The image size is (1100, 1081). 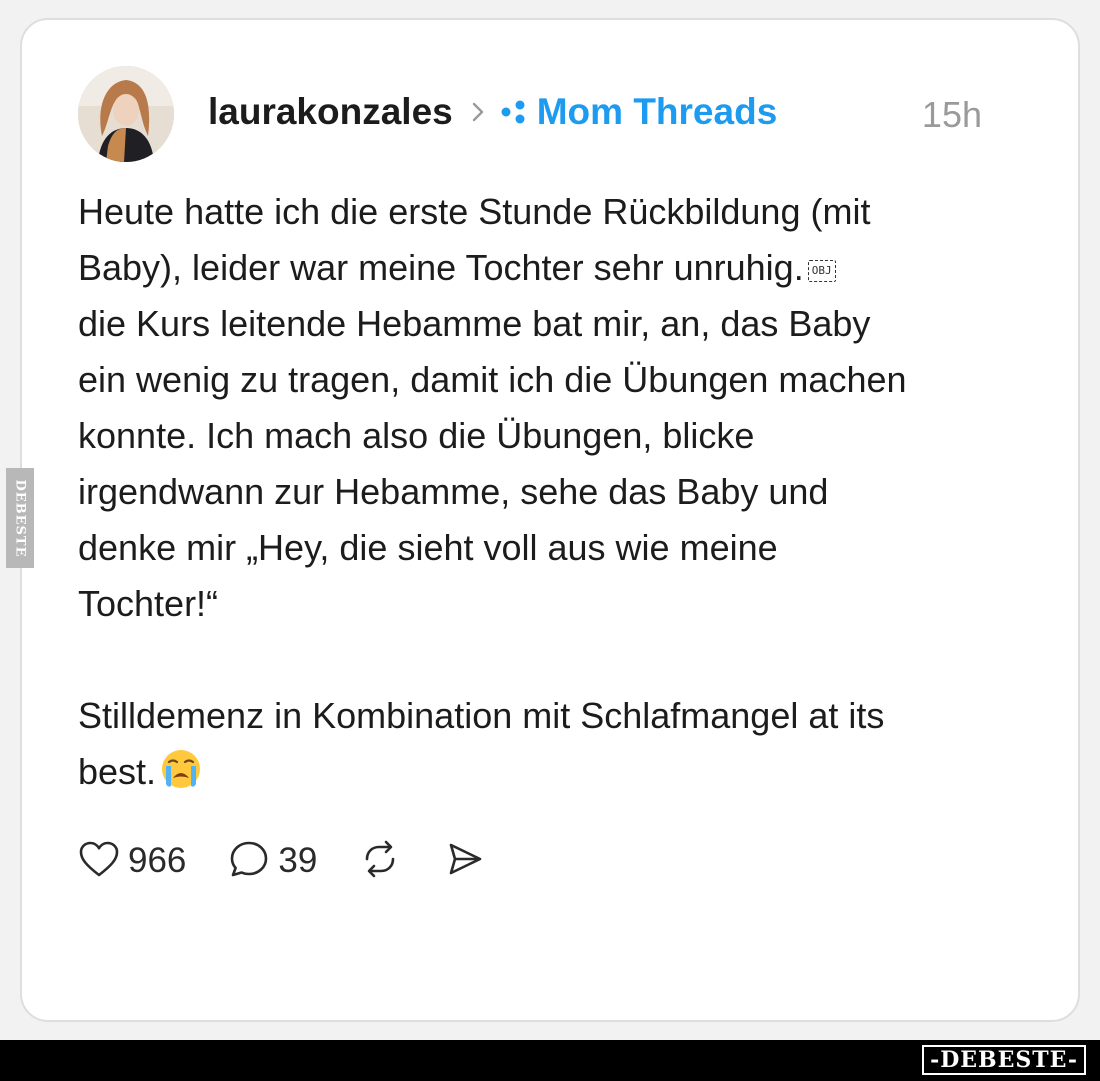 I want to click on heart-icon, so click(x=99, y=861).